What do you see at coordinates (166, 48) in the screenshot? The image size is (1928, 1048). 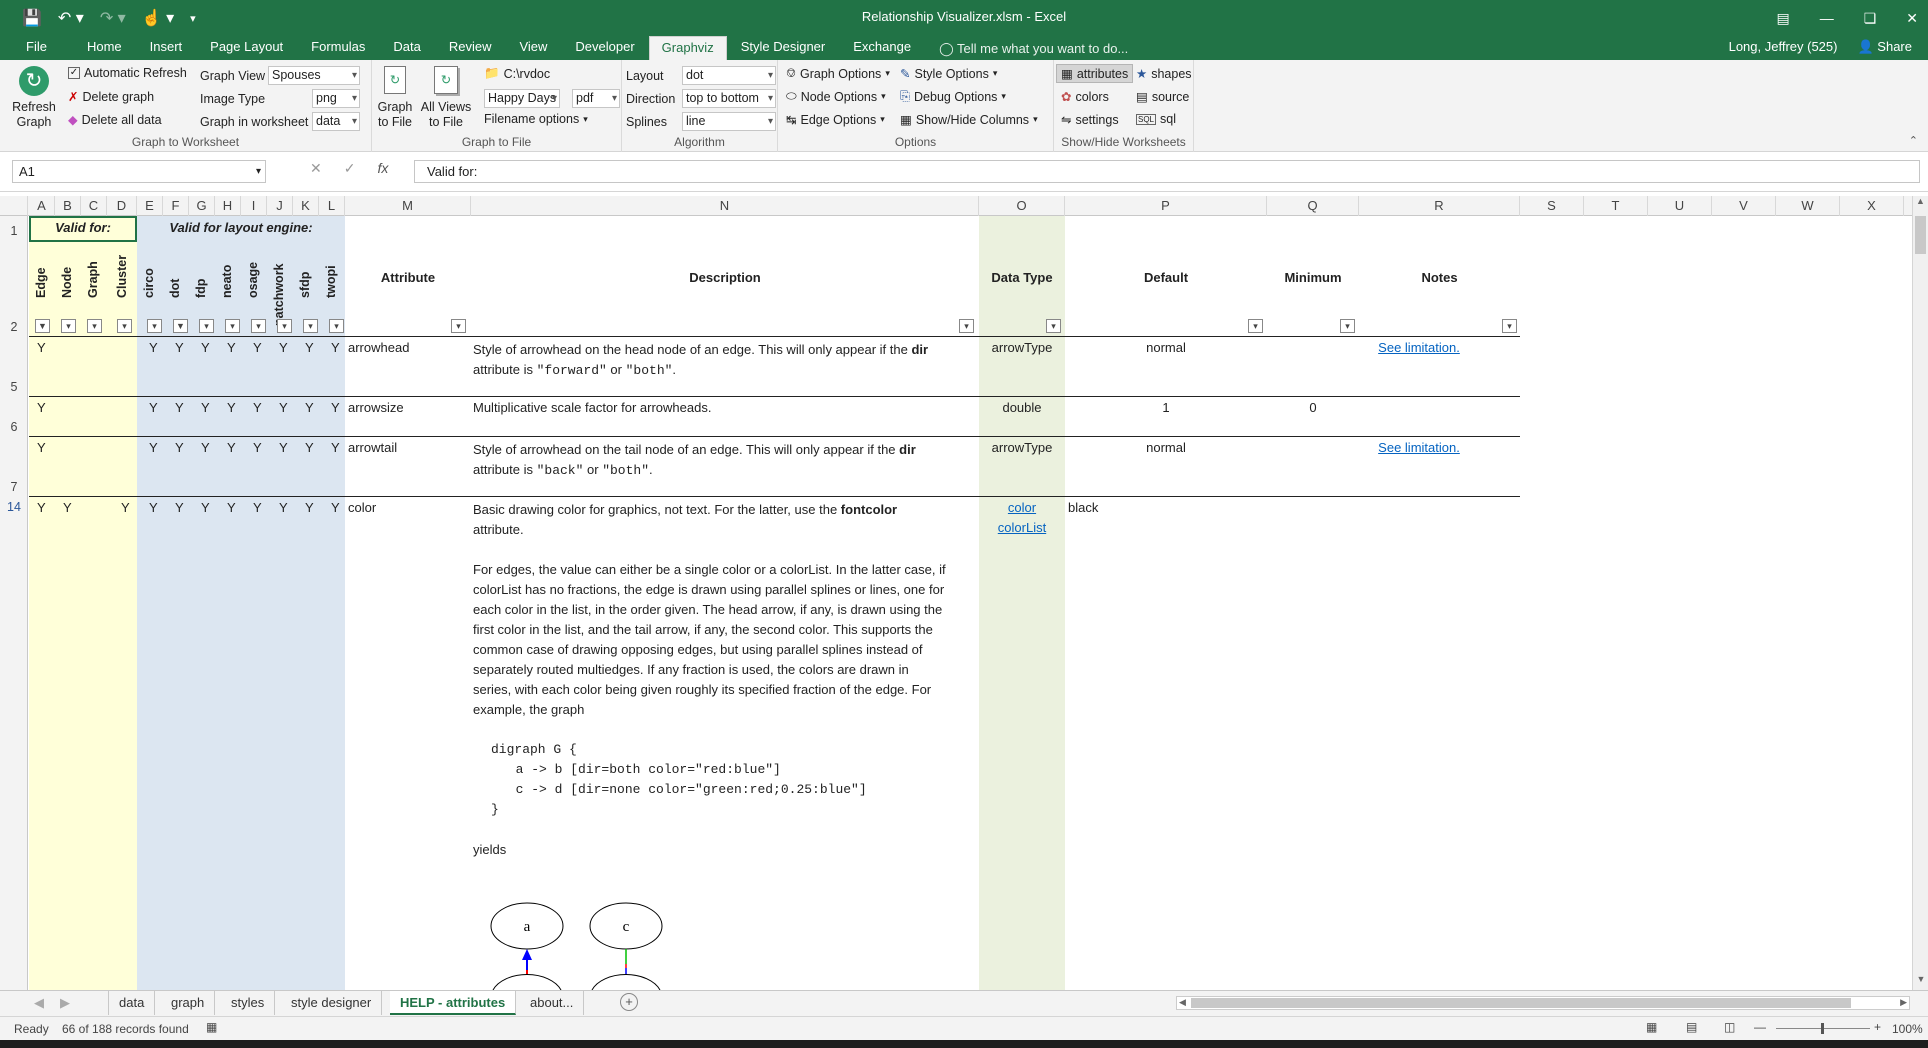 I see `tab-insert: Insert` at bounding box center [166, 48].